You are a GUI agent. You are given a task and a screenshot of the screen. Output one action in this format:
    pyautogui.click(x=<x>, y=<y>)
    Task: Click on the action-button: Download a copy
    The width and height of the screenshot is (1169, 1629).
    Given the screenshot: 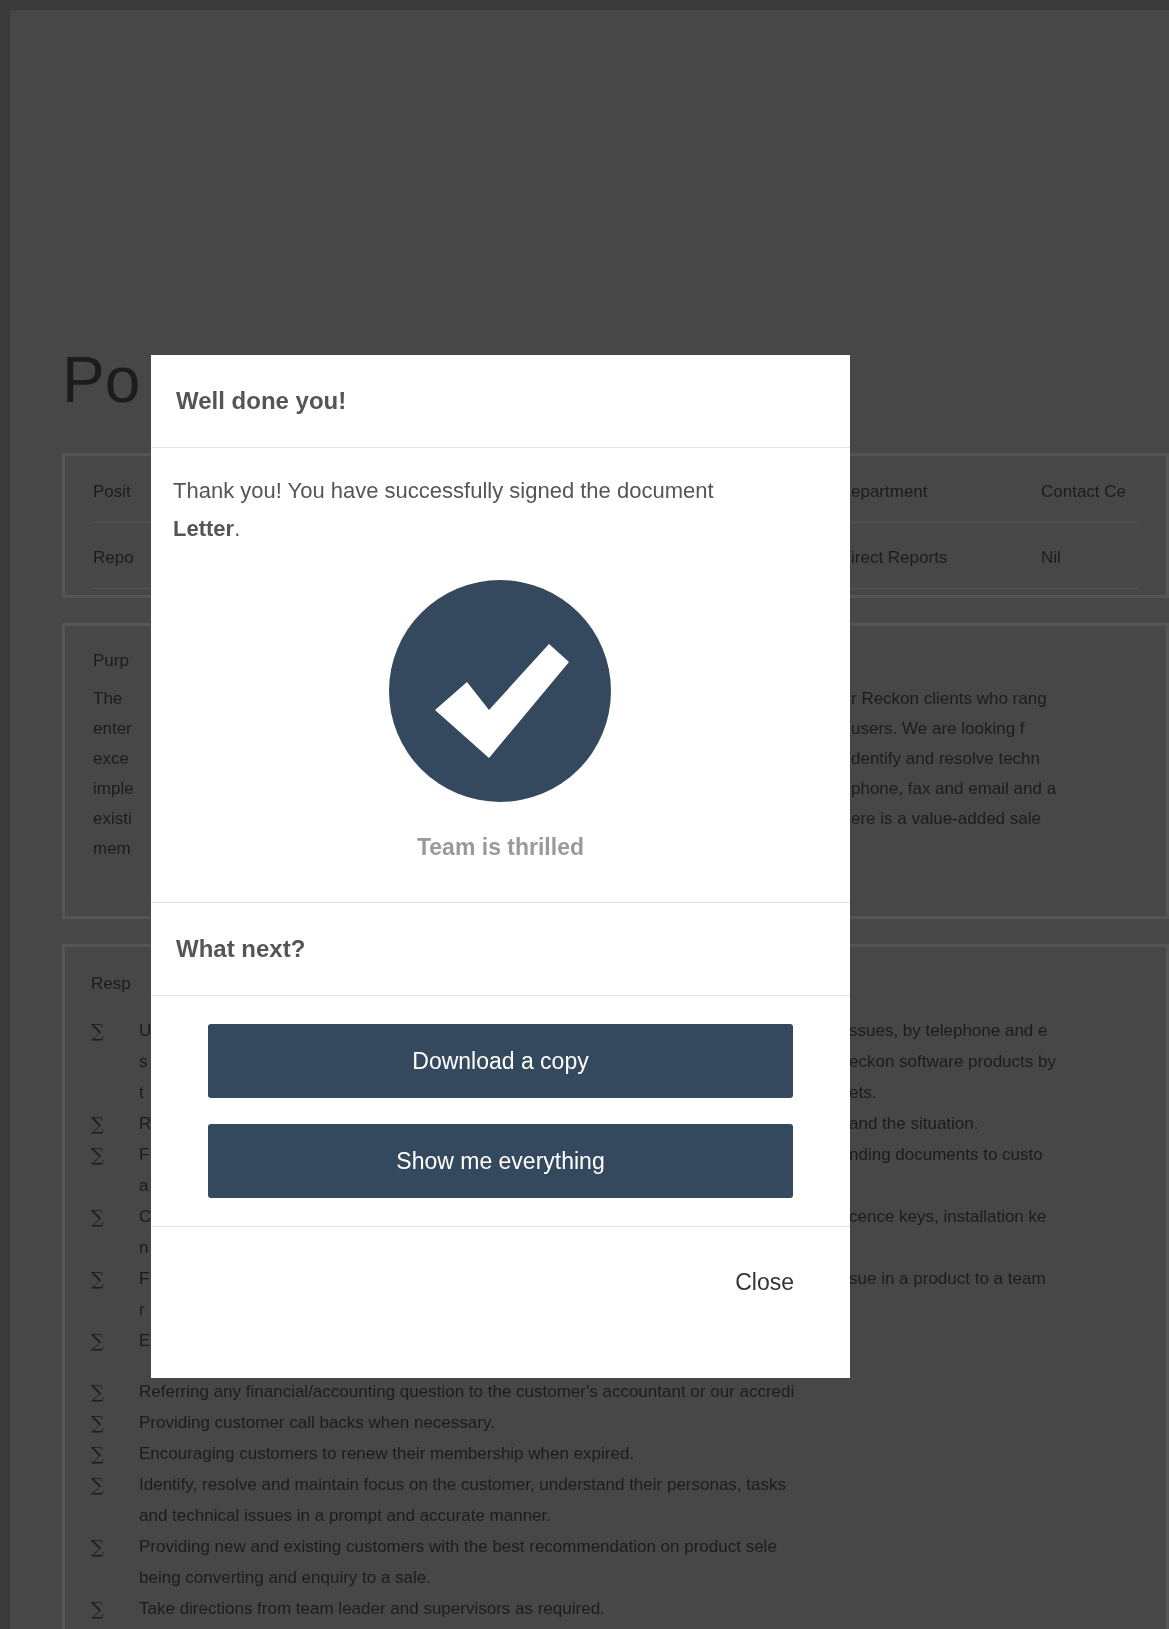 What is the action you would take?
    pyautogui.click(x=500, y=1061)
    